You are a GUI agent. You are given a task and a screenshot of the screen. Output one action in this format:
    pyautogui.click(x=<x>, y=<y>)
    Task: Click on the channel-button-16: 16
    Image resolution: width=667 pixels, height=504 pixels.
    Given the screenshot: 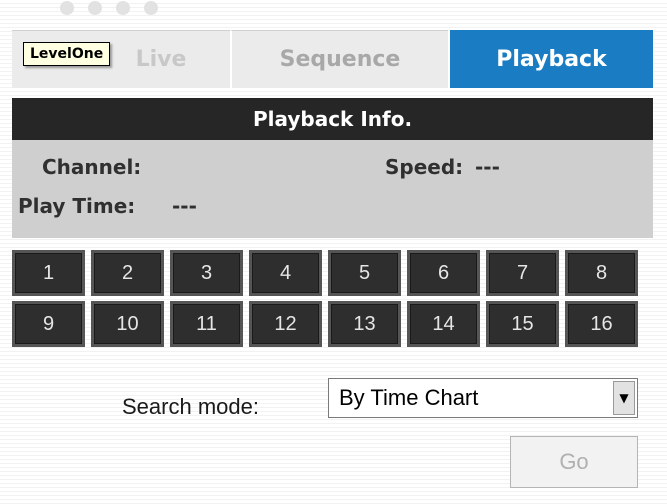 What is the action you would take?
    pyautogui.click(x=601, y=324)
    